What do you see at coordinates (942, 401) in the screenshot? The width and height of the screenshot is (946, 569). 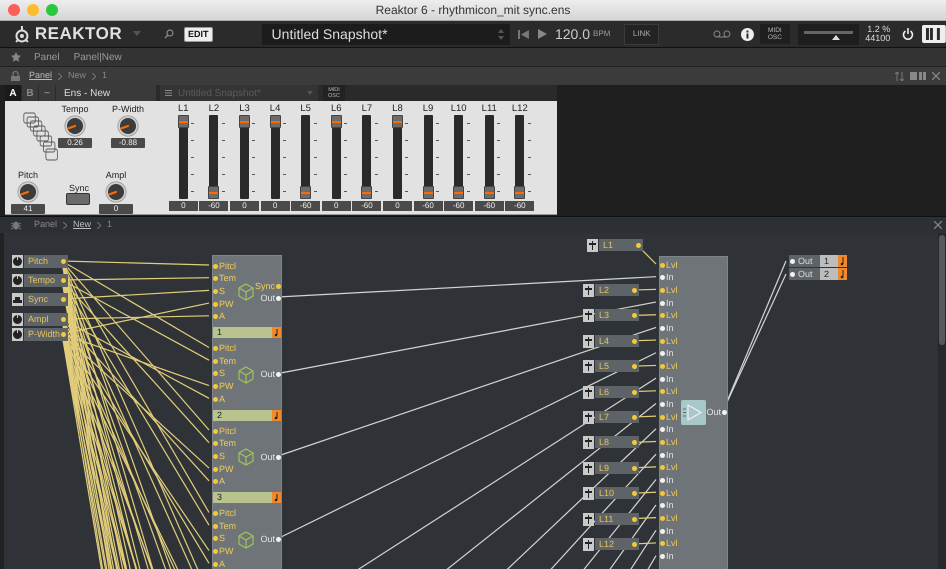 I see `scrollbar` at bounding box center [942, 401].